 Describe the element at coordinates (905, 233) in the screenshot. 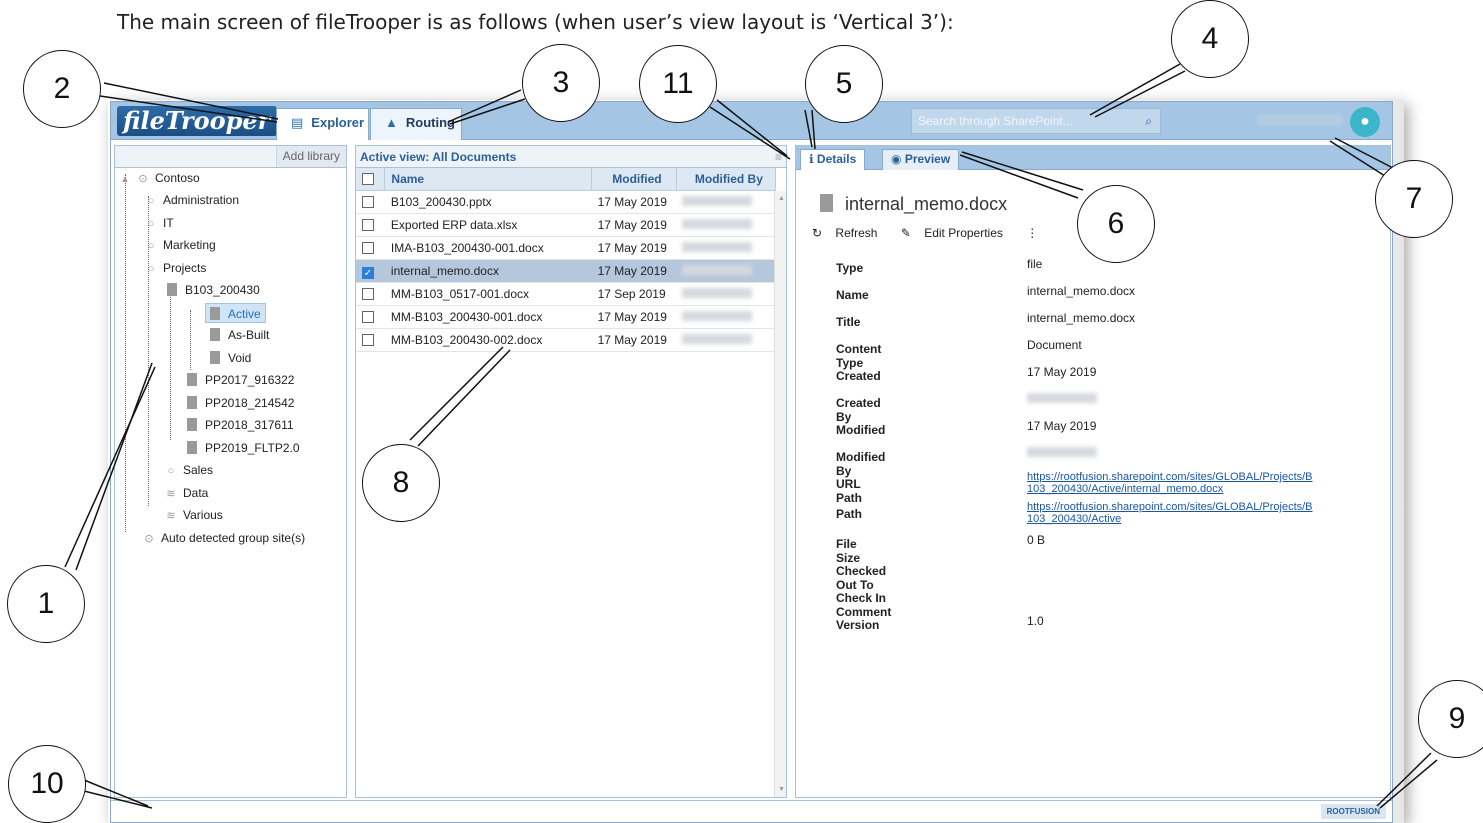

I see `edit-icon: ✎` at that location.